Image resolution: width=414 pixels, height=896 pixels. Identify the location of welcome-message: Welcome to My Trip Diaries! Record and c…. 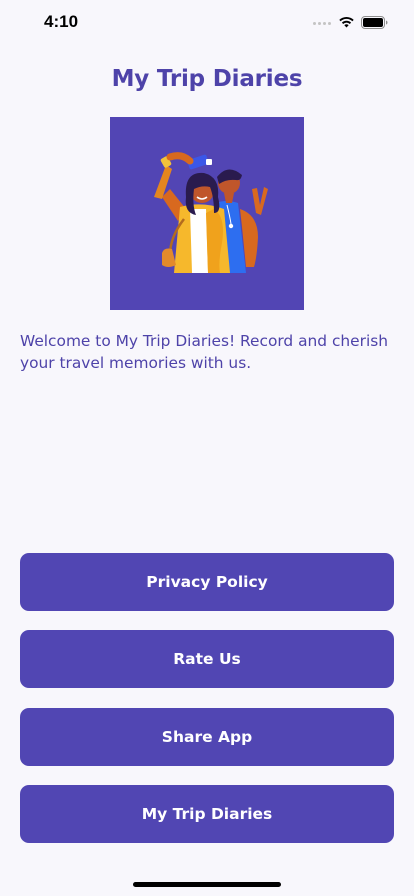
(204, 352).